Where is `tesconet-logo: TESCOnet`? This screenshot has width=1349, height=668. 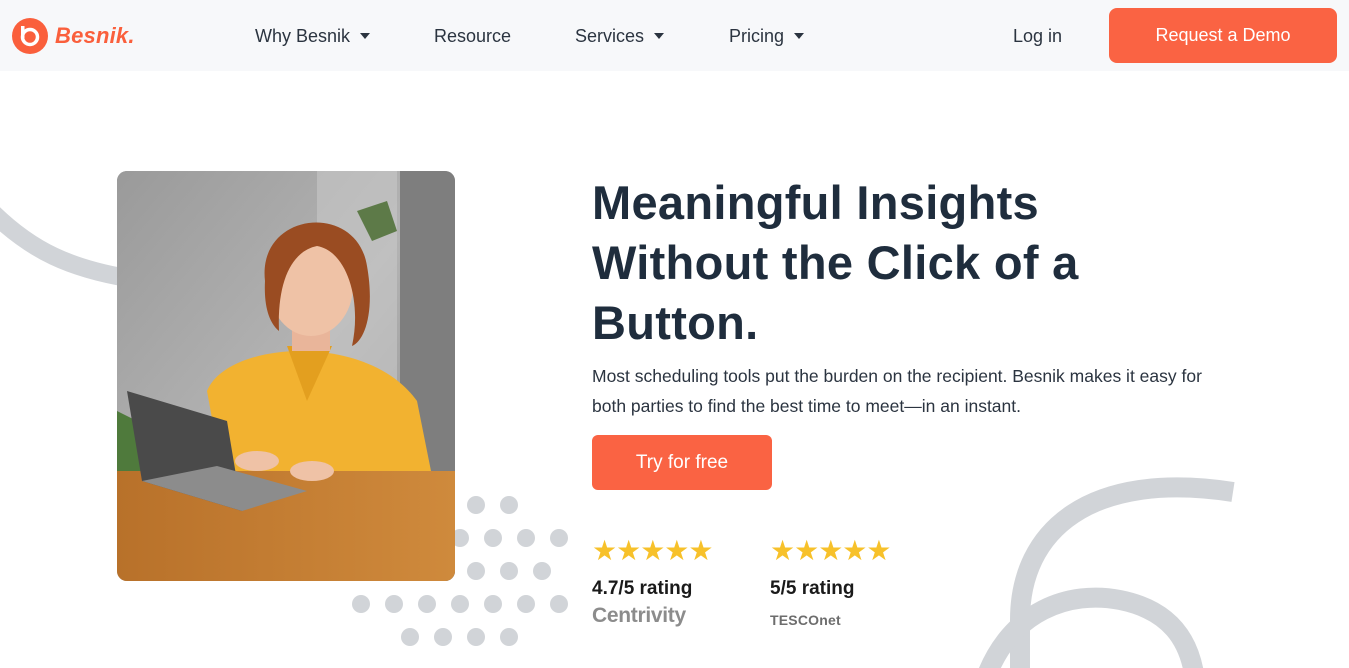 tesconet-logo: TESCOnet is located at coordinates (805, 620).